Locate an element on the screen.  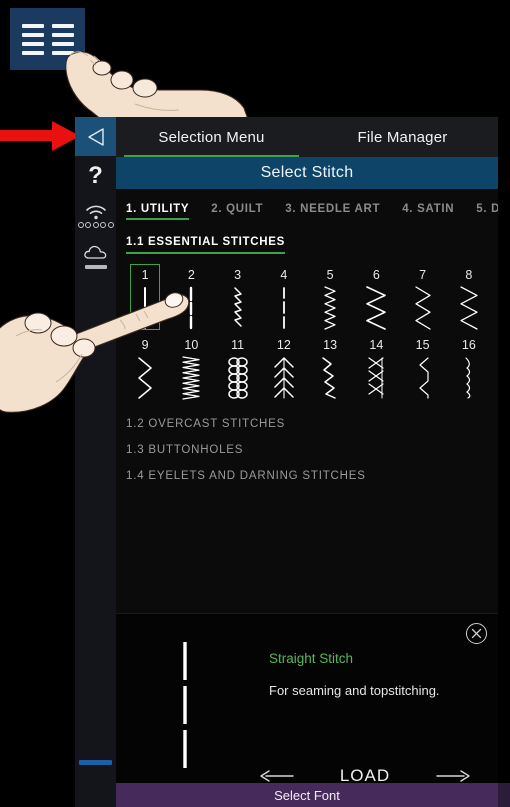
menu-grid-button is located at coordinates (47, 39).